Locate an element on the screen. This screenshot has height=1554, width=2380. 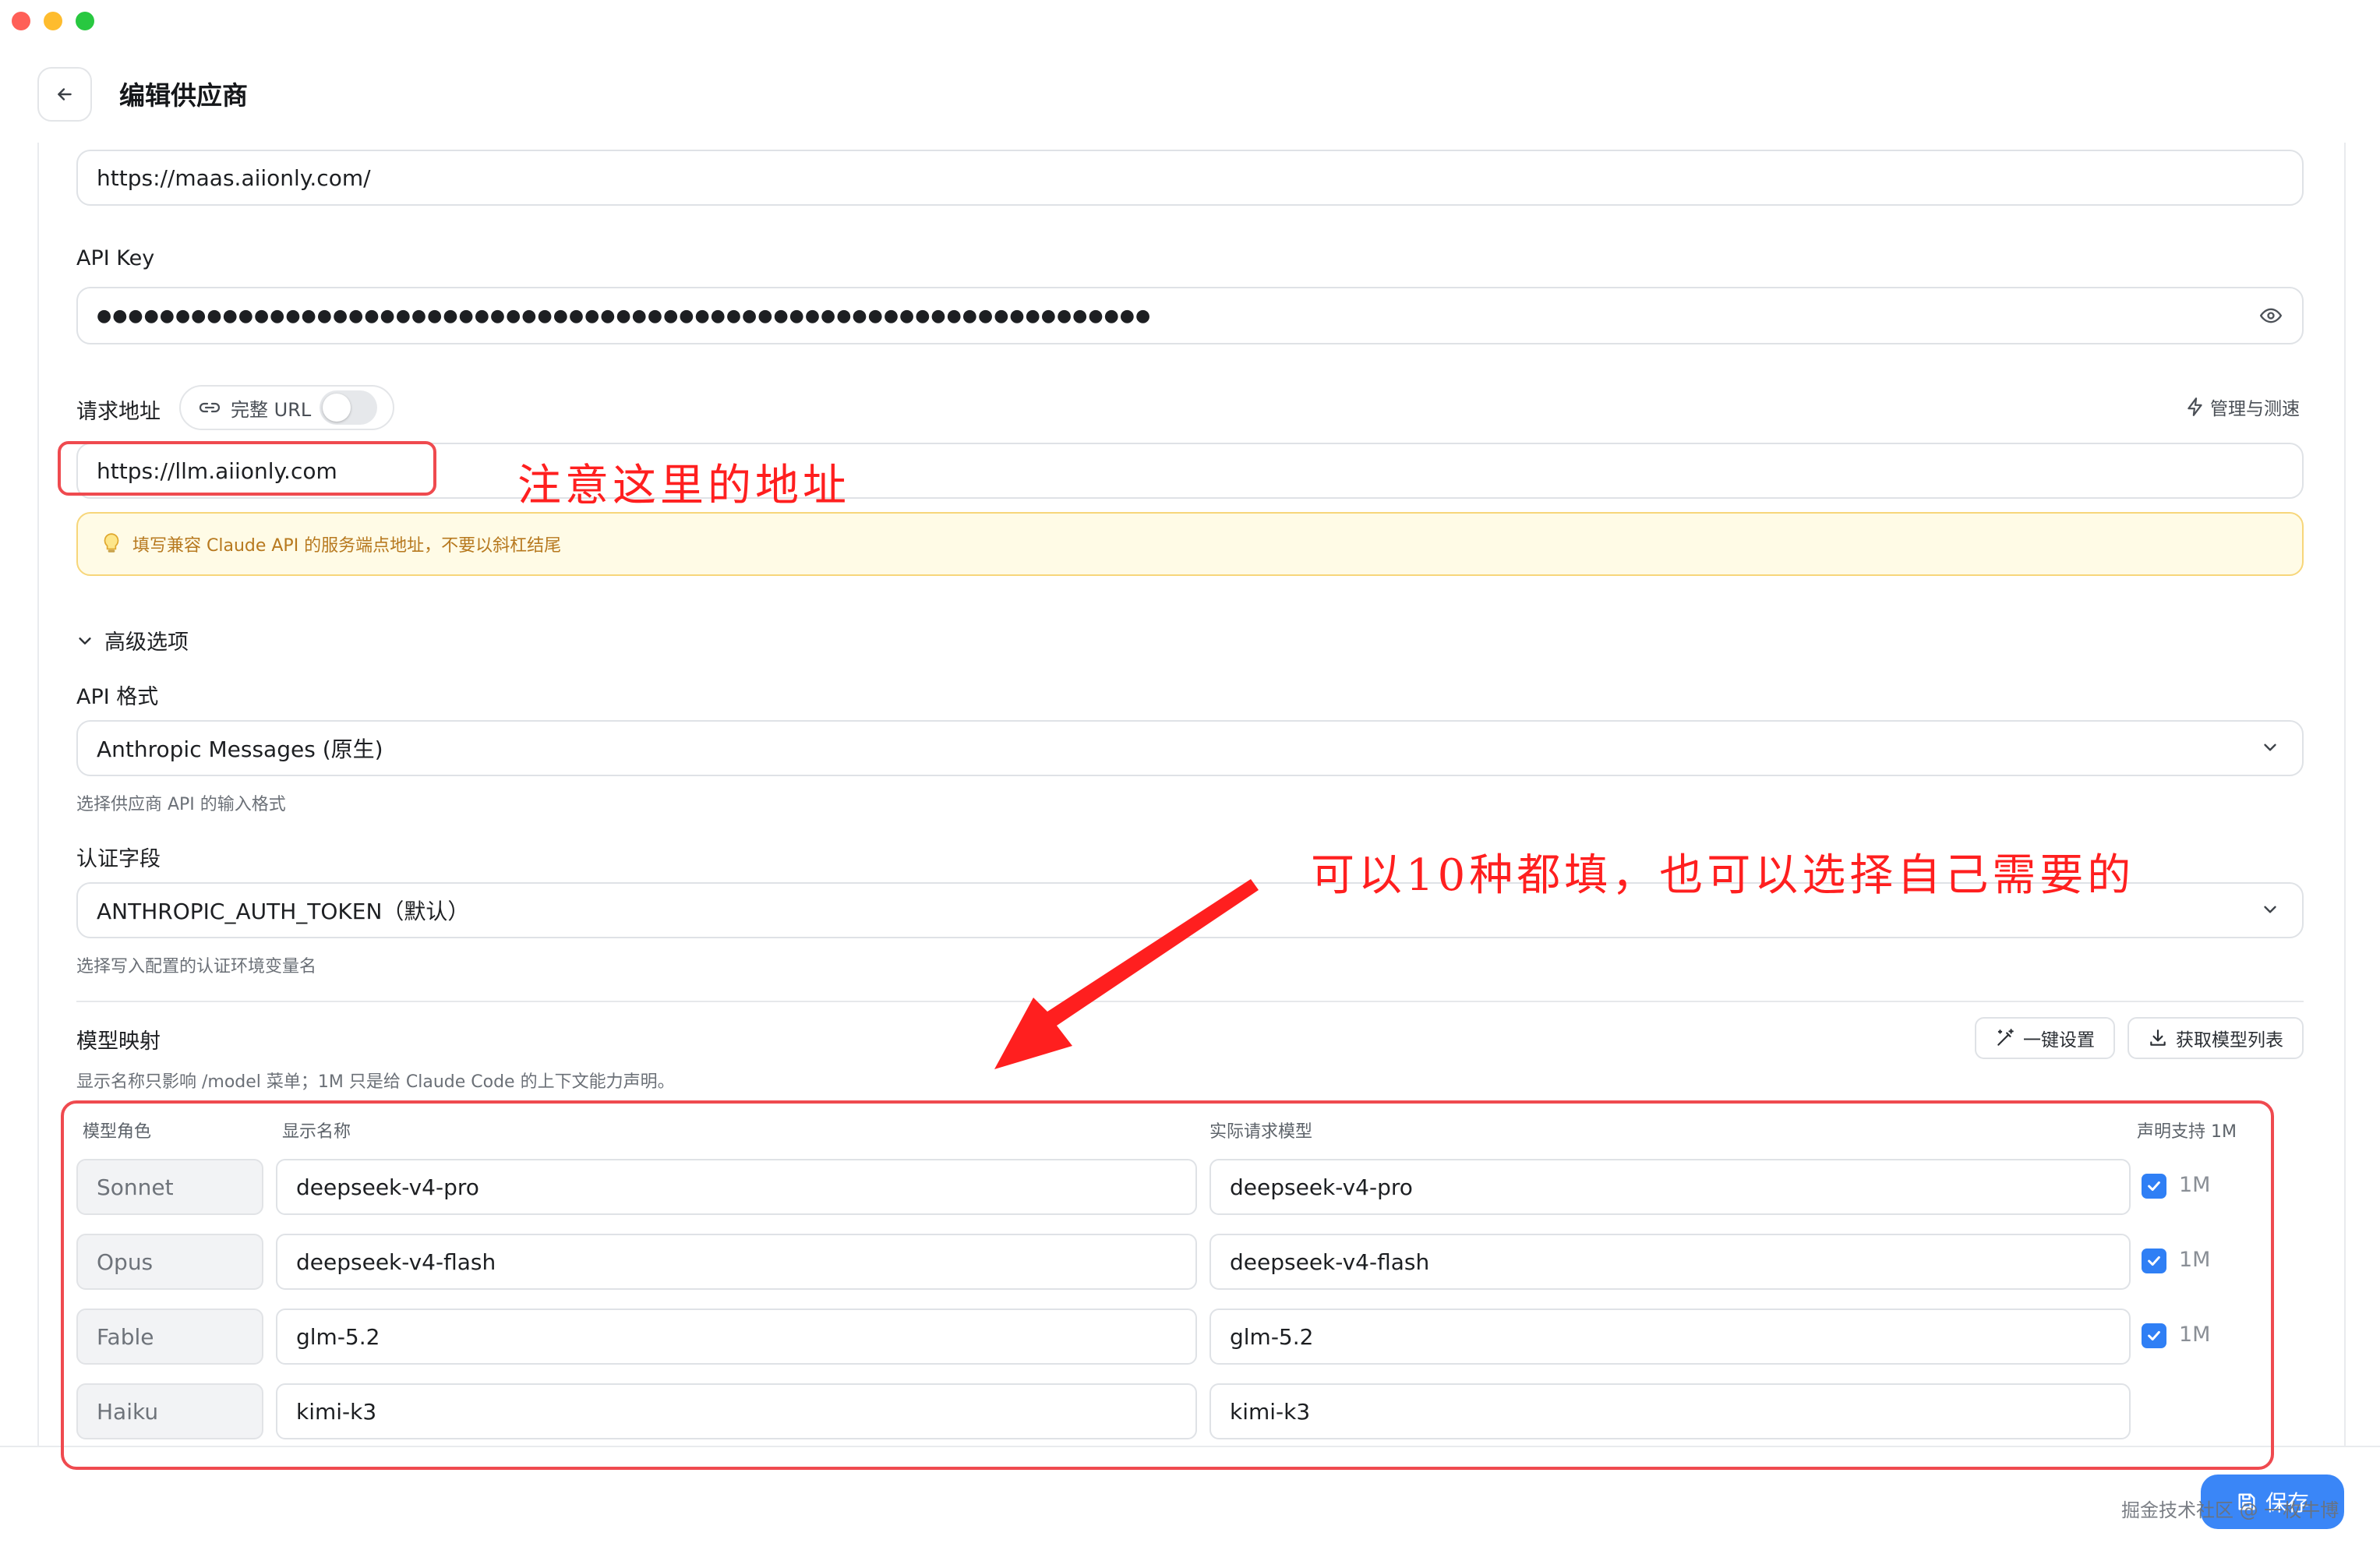
back-button is located at coordinates (64, 94).